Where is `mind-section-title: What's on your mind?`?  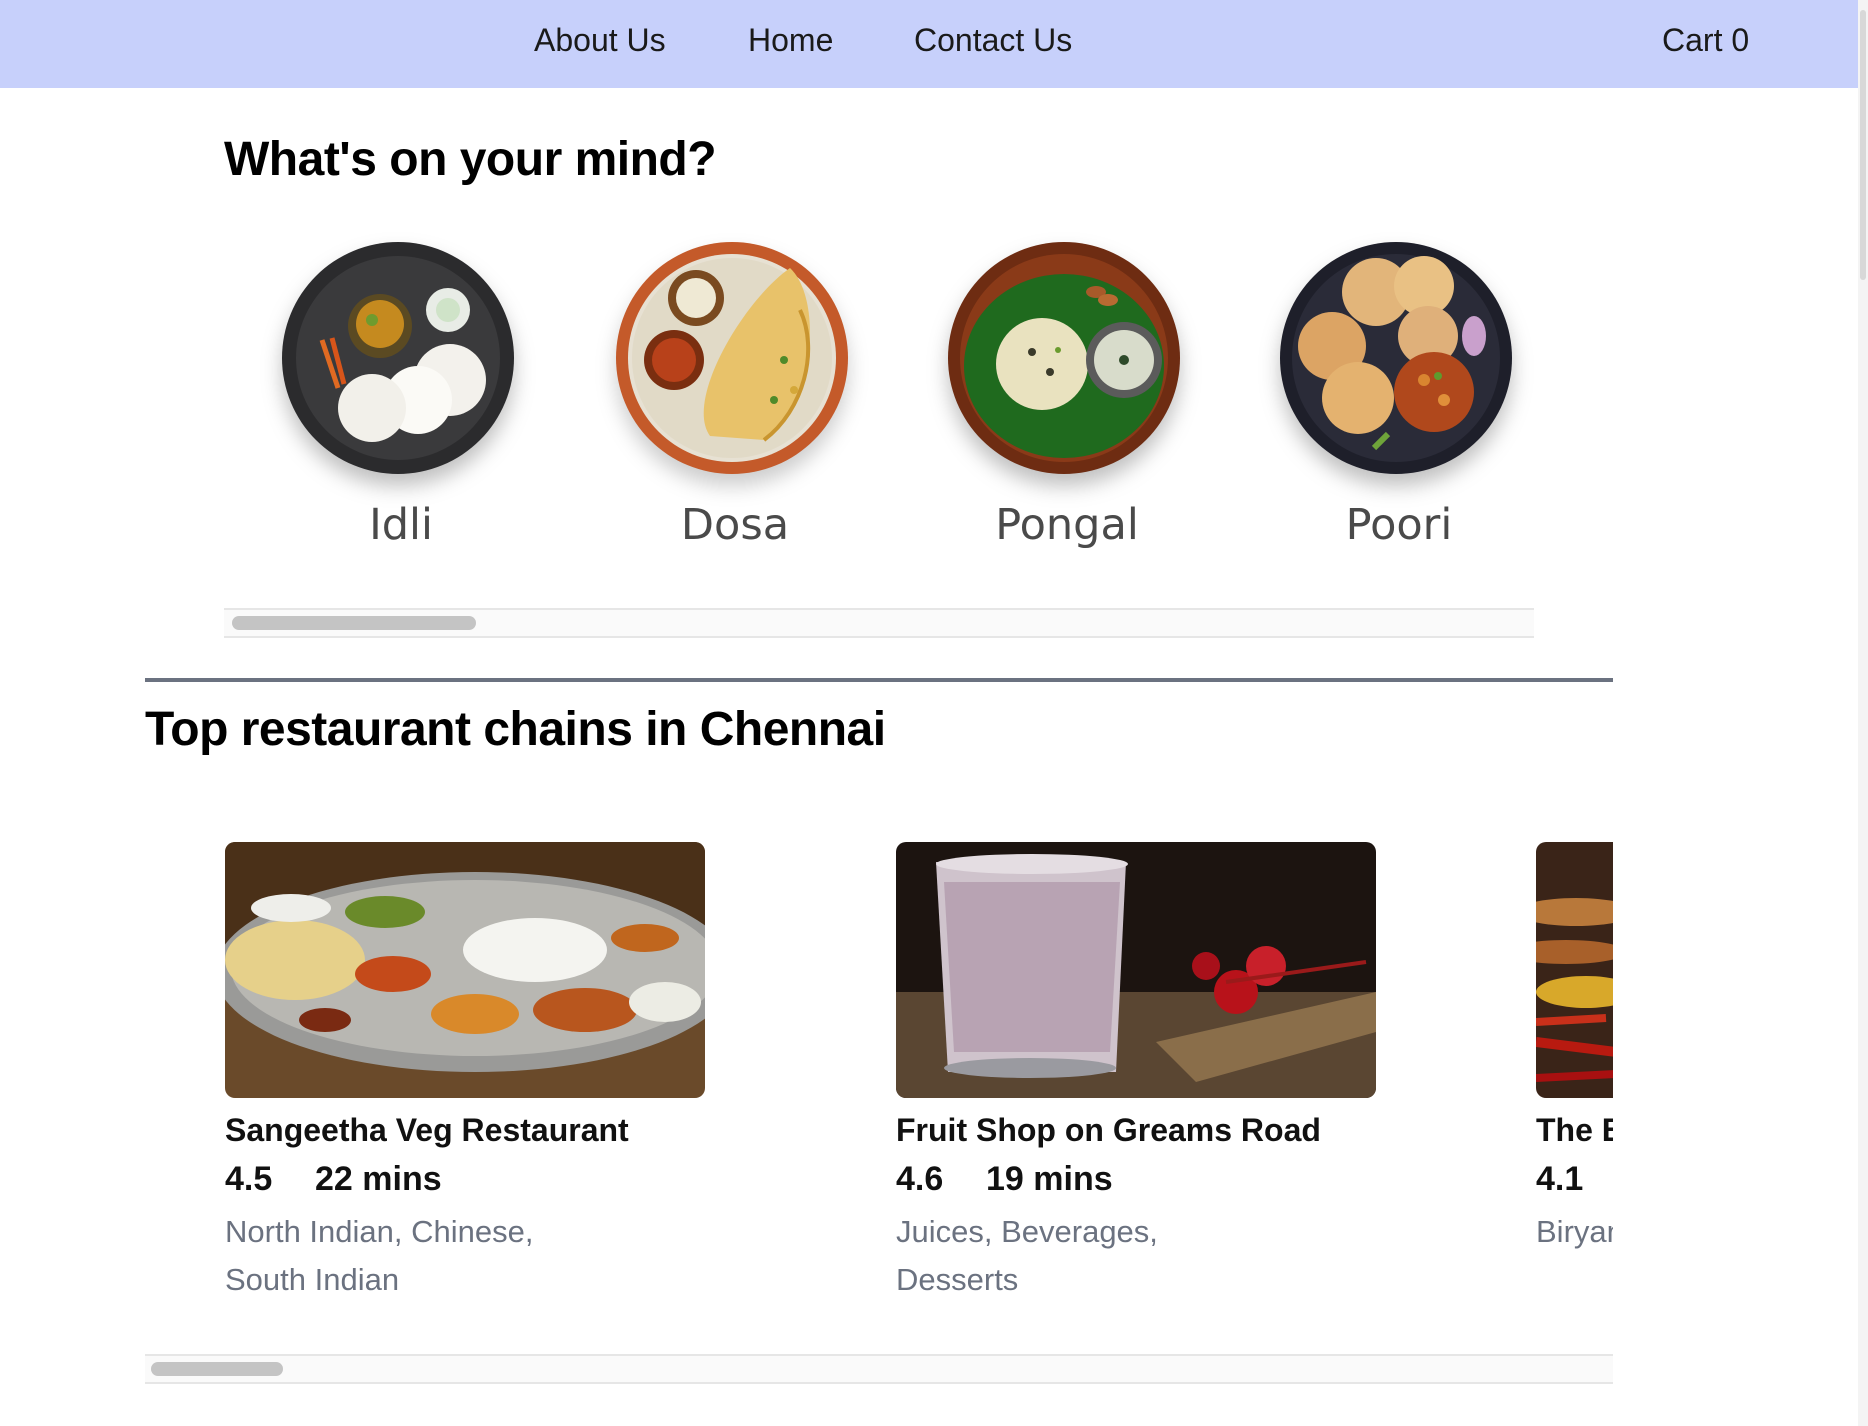
mind-section-title: What's on your mind? is located at coordinates (470, 159).